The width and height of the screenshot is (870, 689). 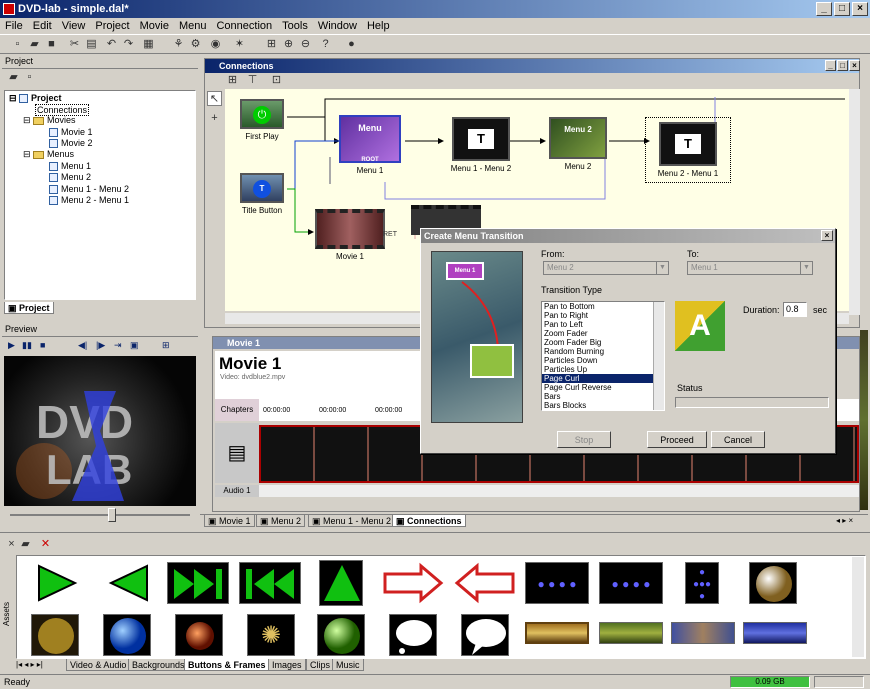 I want to click on paste-icon: ▤, so click(x=91, y=44).